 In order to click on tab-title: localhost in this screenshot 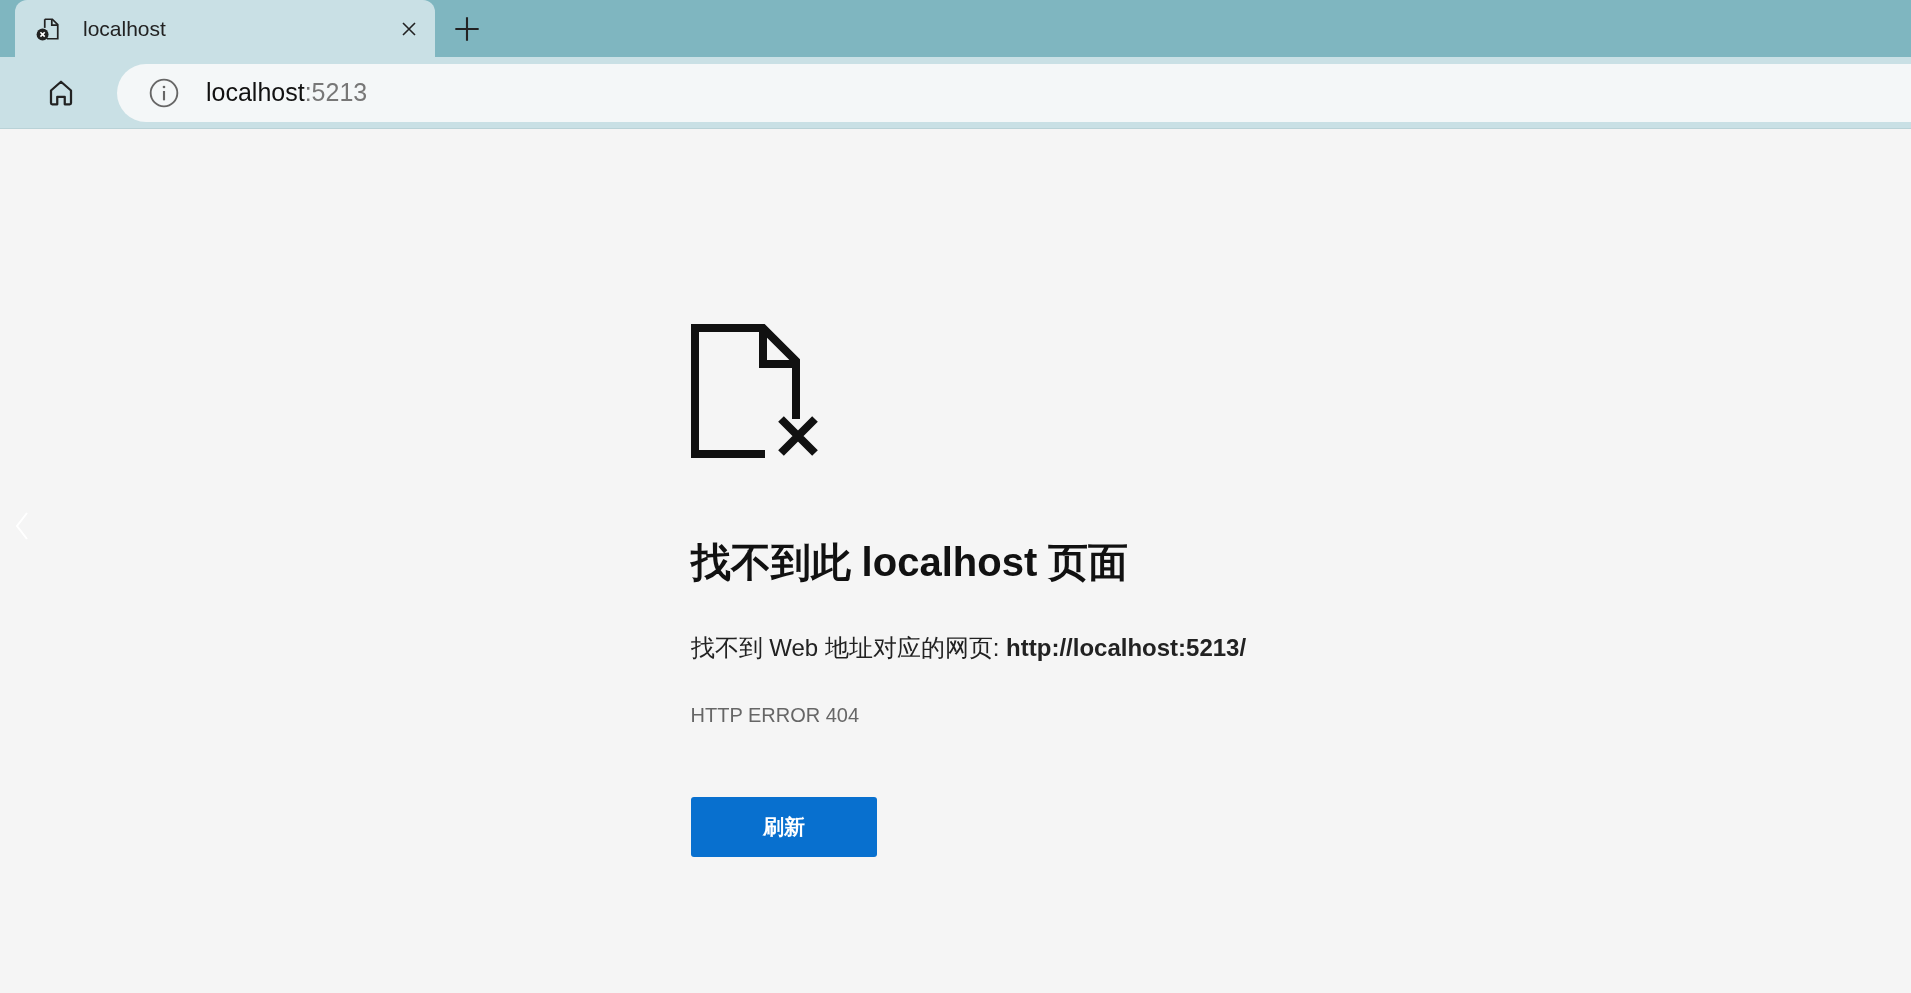, I will do `click(125, 28)`.